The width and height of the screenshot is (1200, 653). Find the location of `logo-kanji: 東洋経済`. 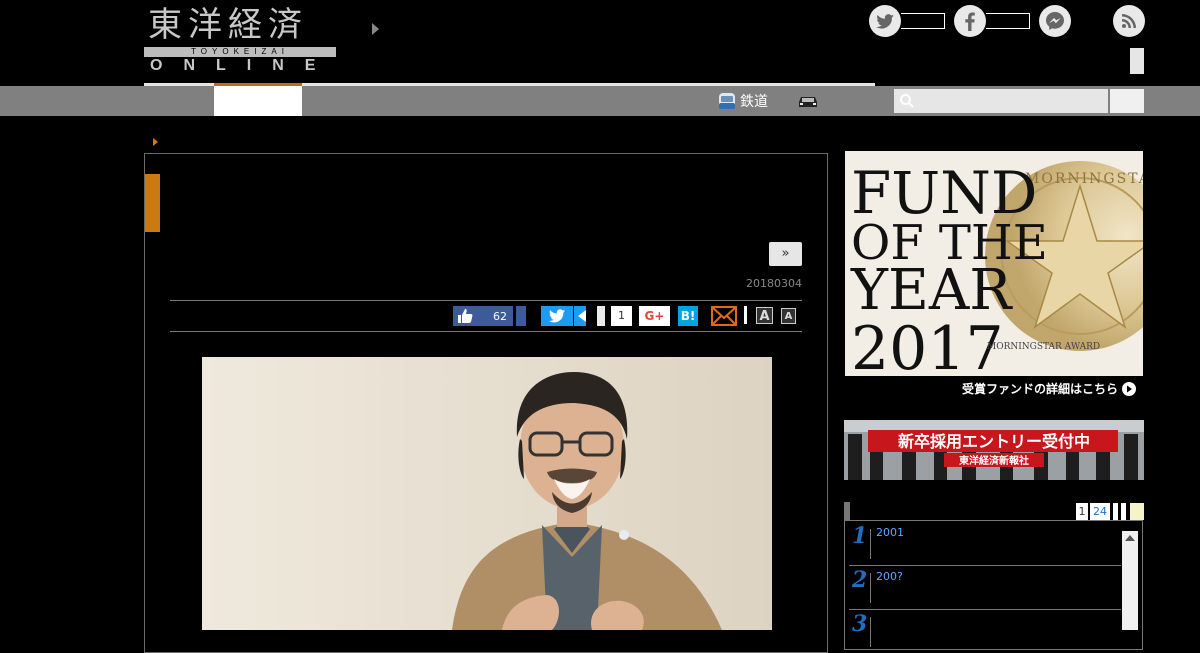

logo-kanji: 東洋経済 is located at coordinates (228, 25).